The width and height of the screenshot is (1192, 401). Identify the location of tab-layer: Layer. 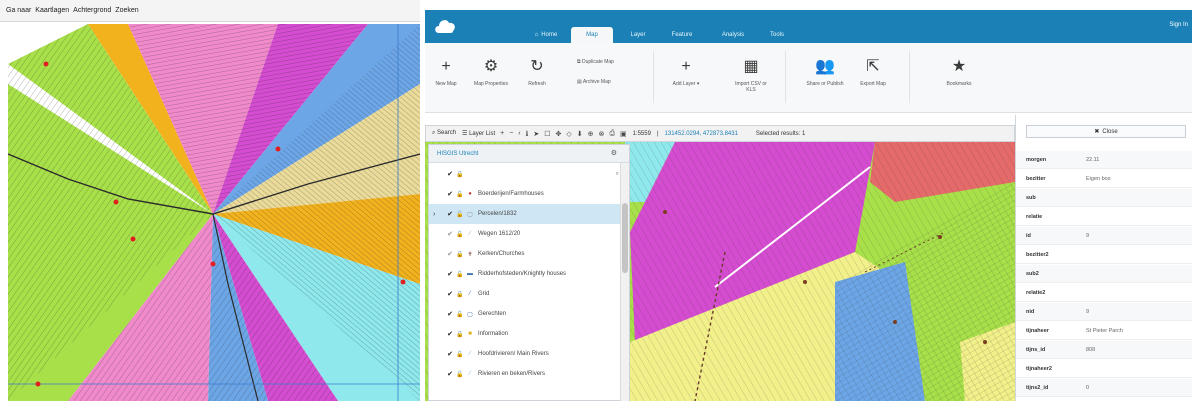
(638, 35).